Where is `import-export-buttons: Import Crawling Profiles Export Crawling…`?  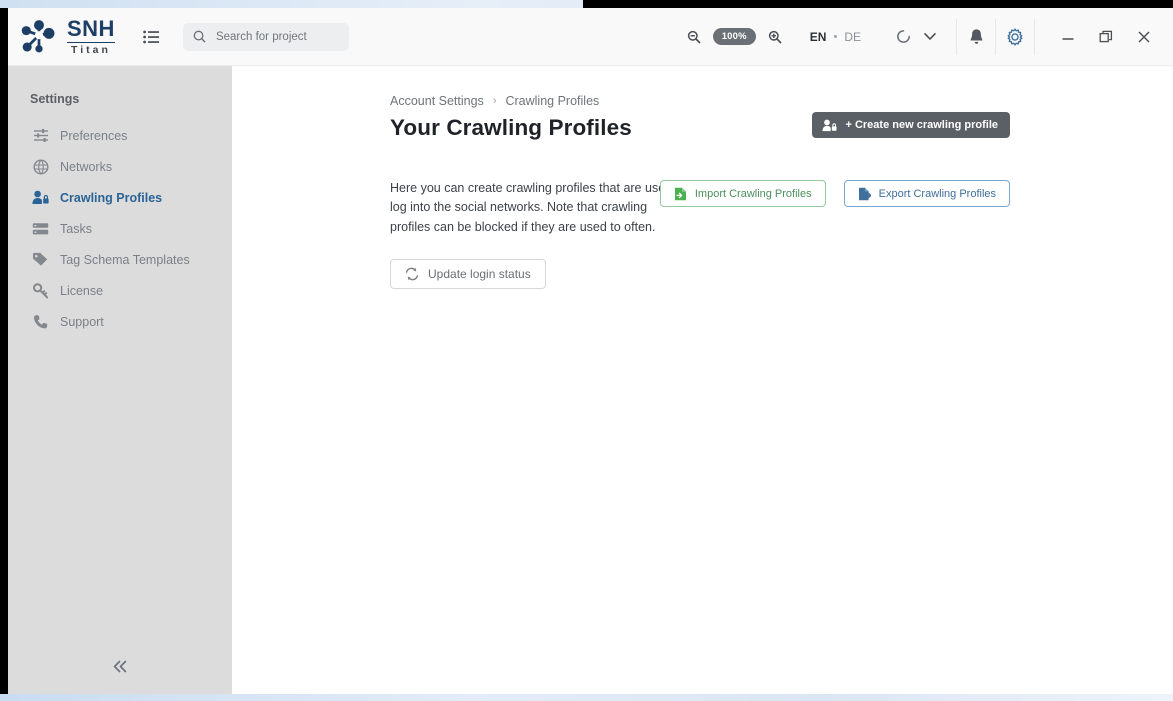 import-export-buttons: Import Crawling Profiles Export Crawling… is located at coordinates (834, 193).